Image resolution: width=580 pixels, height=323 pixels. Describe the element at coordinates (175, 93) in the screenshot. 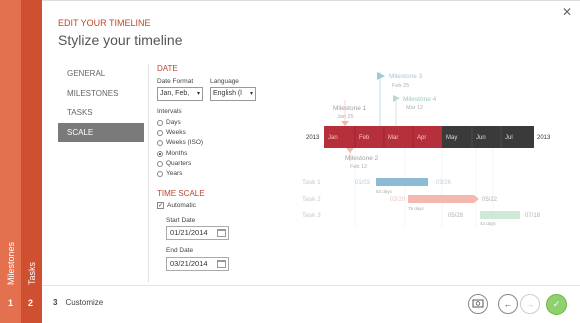

I see `date-format-value: Jan, Feb,` at that location.